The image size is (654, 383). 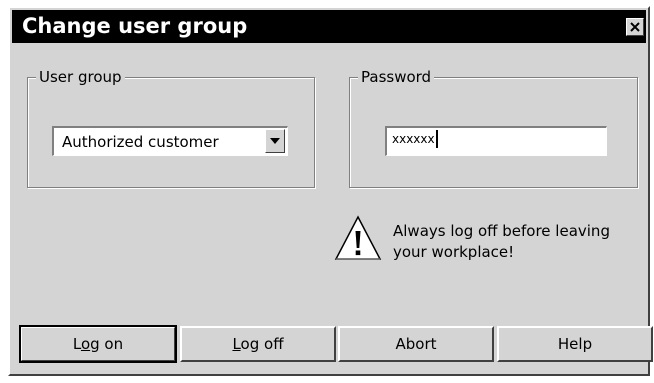 I want to click on close-icon, so click(x=635, y=27).